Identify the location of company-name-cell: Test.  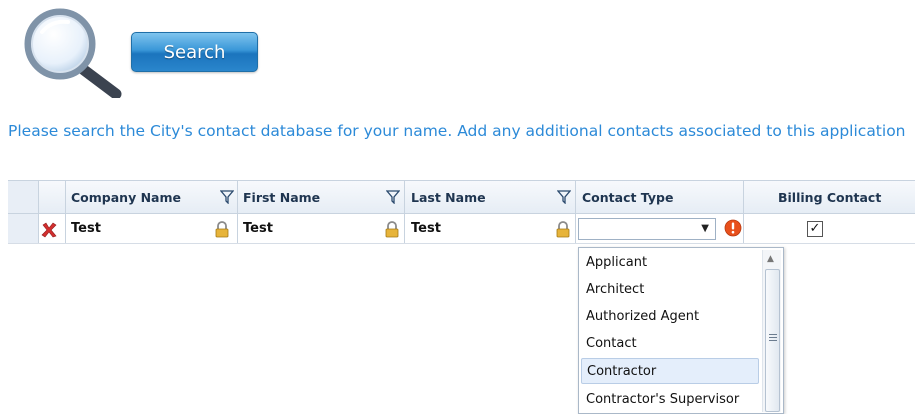
(86, 228).